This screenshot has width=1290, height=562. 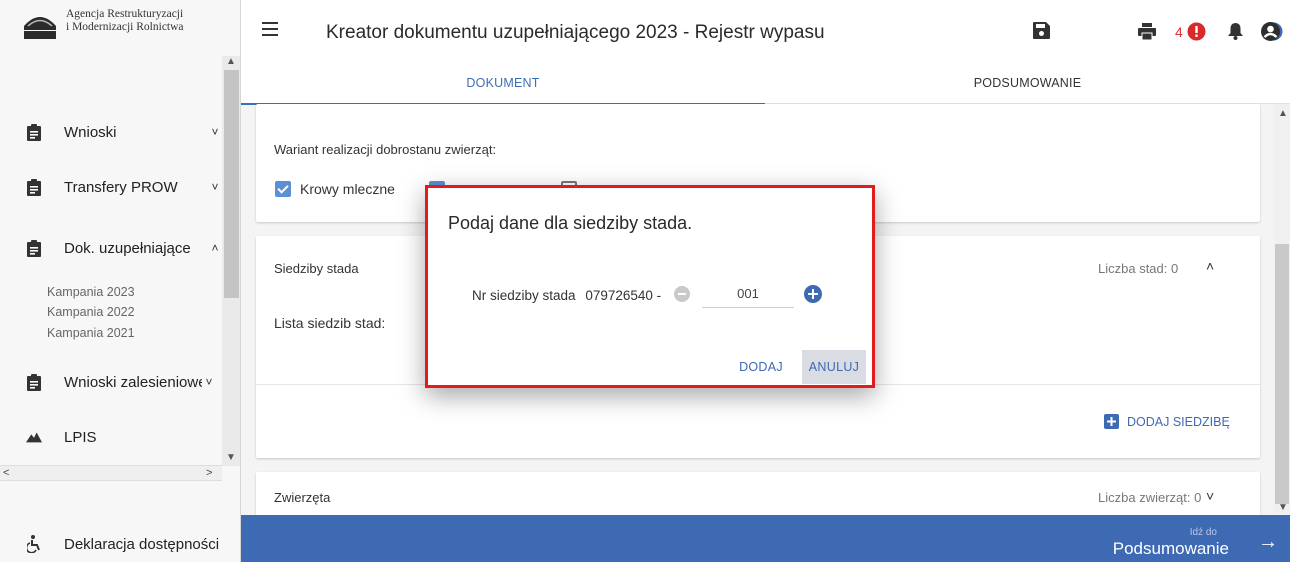 I want to click on sidebar-subitem-kampania-2022: Kampania 2022, so click(x=91, y=312).